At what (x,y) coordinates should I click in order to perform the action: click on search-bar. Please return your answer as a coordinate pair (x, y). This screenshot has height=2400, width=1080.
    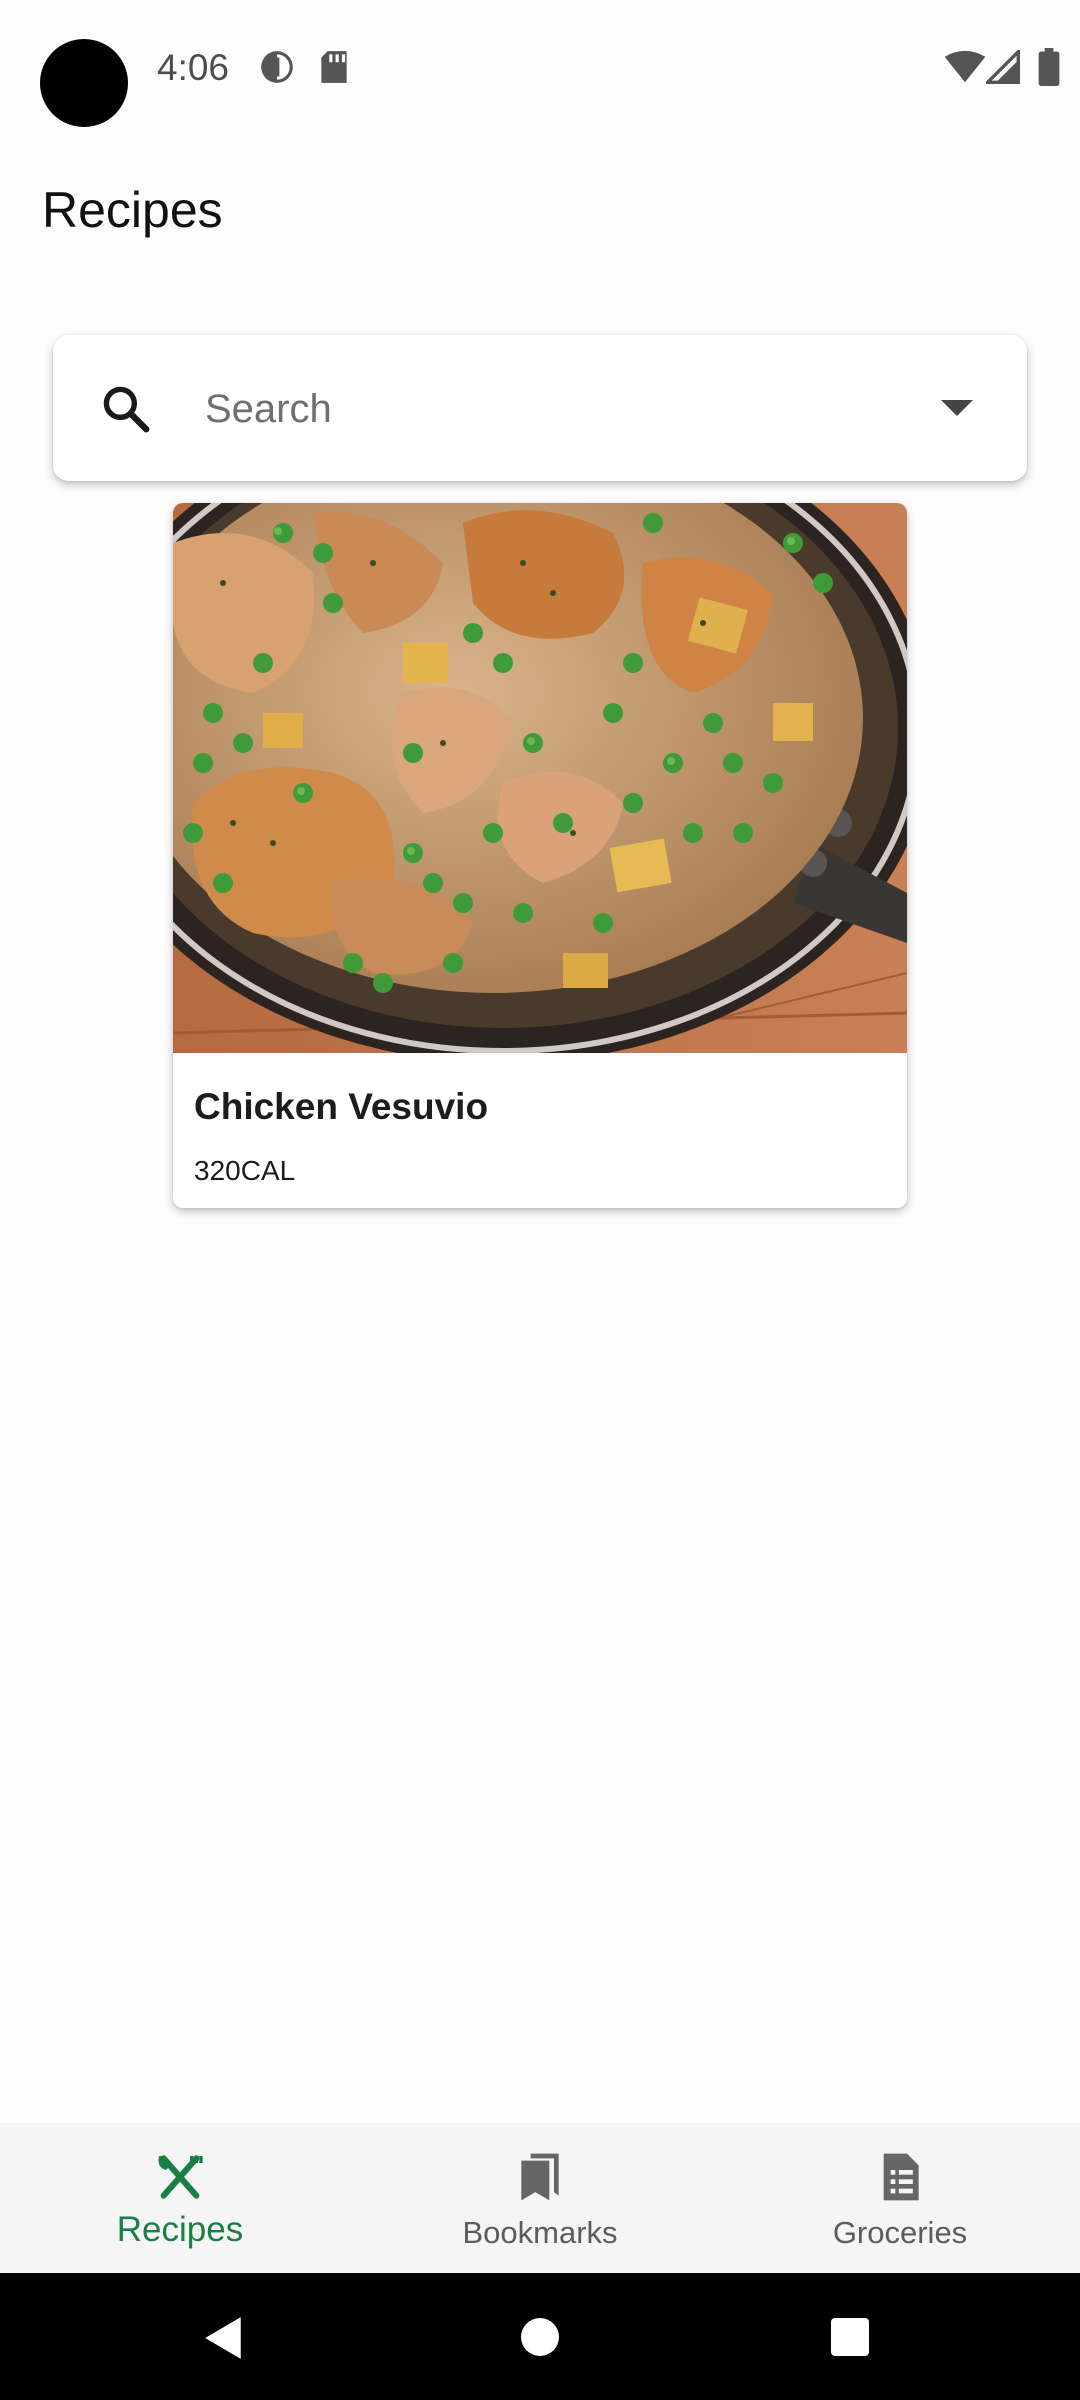
    Looking at the image, I should click on (540, 408).